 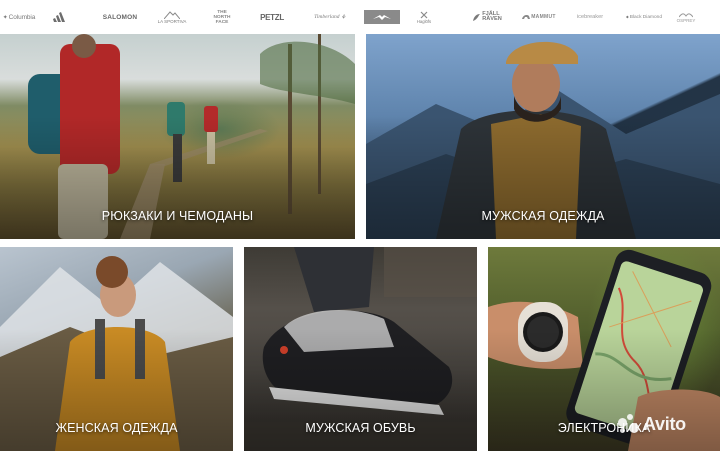 I want to click on brand-adidas, so click(x=61, y=17).